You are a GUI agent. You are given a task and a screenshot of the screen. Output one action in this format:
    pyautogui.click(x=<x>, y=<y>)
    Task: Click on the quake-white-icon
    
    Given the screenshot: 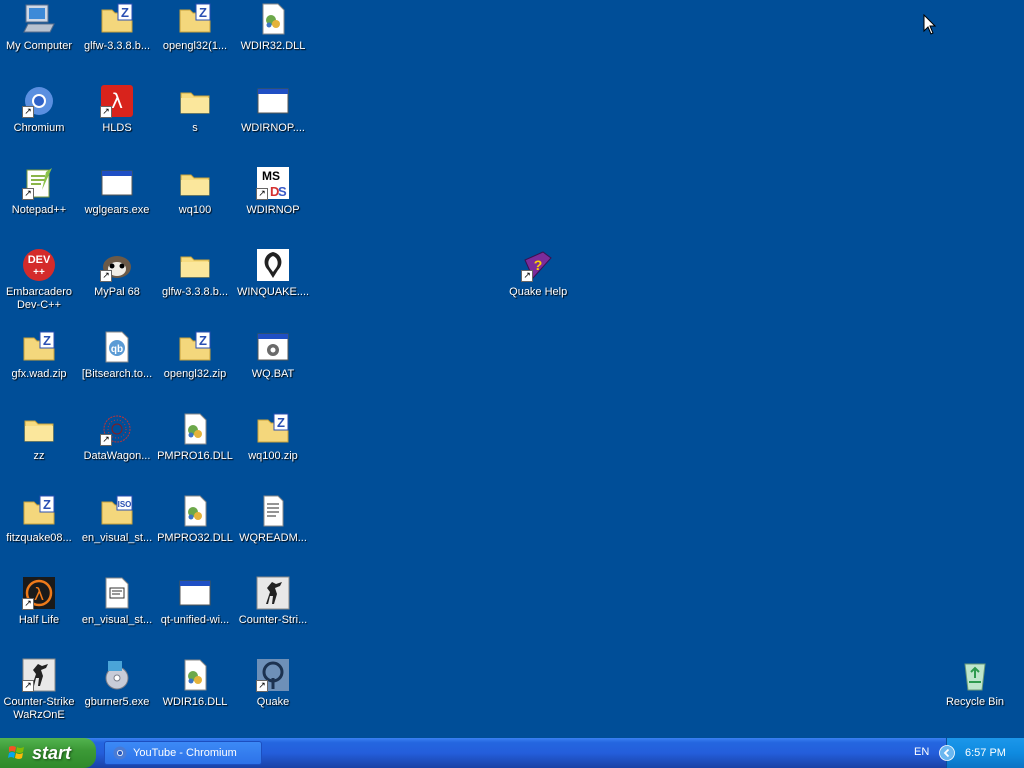 What is the action you would take?
    pyautogui.click(x=273, y=265)
    